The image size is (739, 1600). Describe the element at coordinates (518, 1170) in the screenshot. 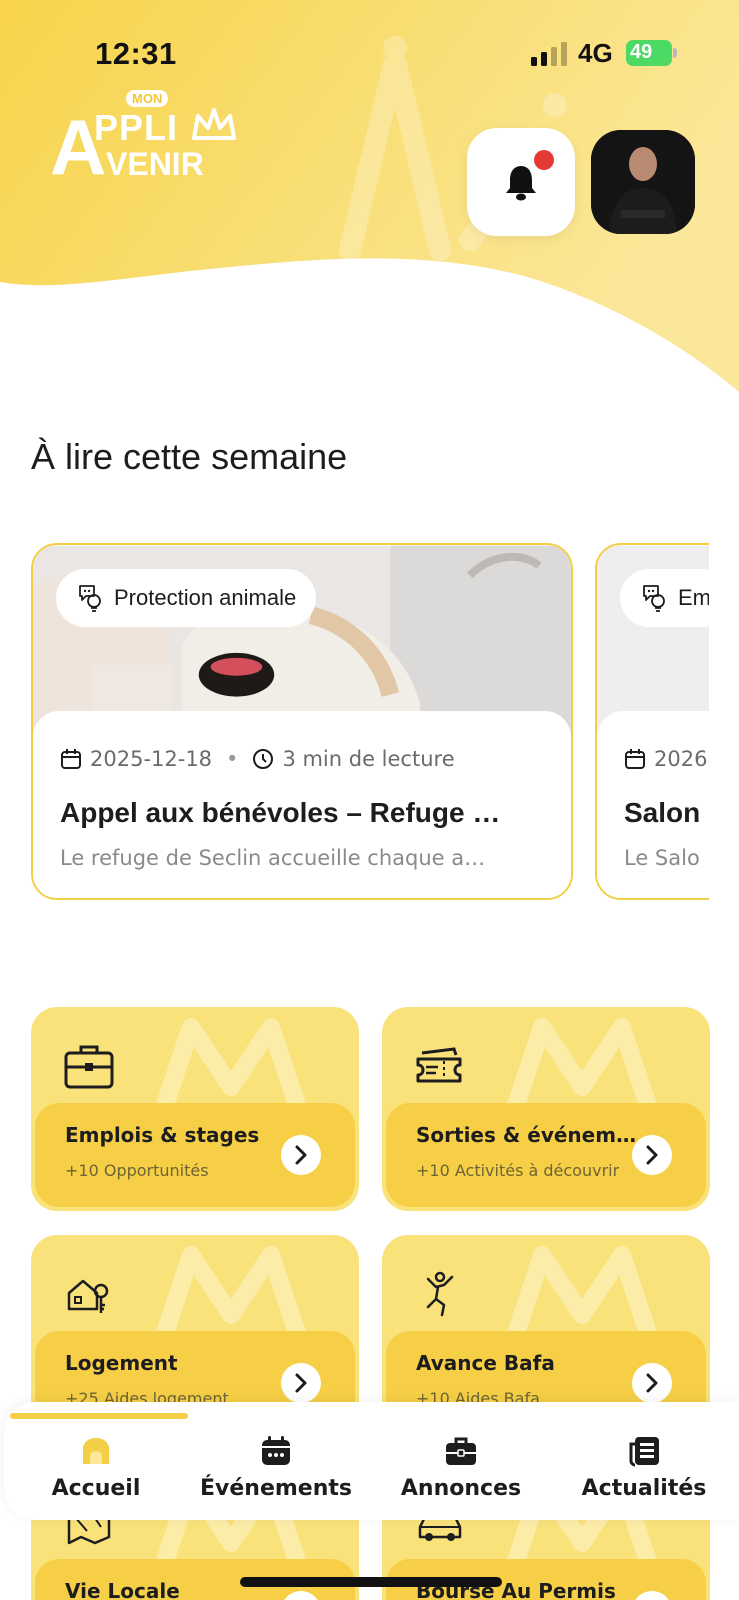

I see `tile-subtitle: +10 Activités à découvrir` at that location.